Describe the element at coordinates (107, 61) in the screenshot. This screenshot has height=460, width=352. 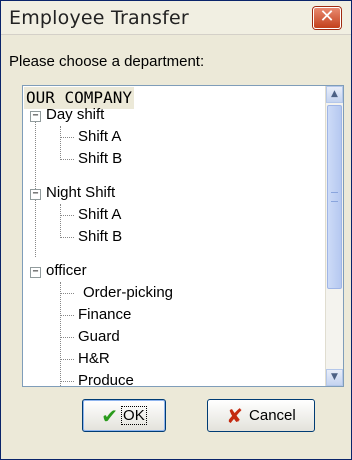
I see `prompt-label: Please choose a department:` at that location.